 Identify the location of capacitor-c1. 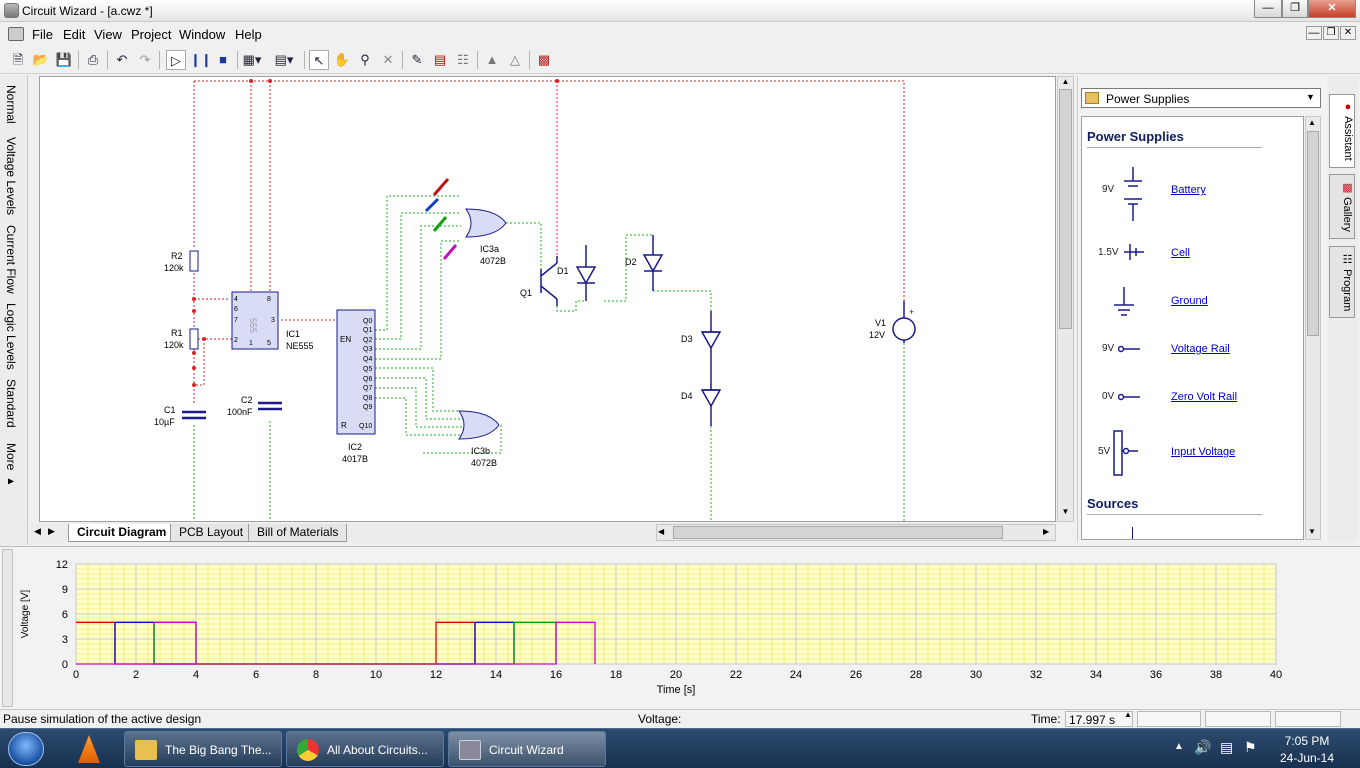
(194, 415).